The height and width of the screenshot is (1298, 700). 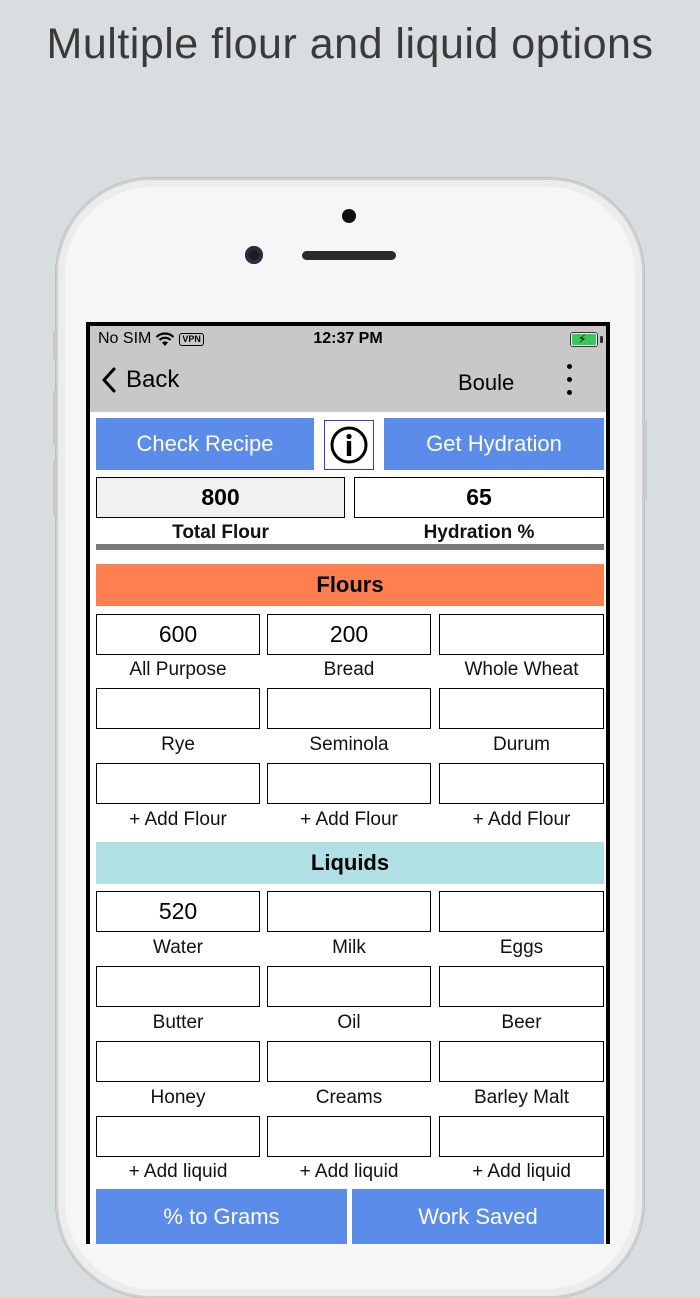 I want to click on info-button, so click(x=349, y=445).